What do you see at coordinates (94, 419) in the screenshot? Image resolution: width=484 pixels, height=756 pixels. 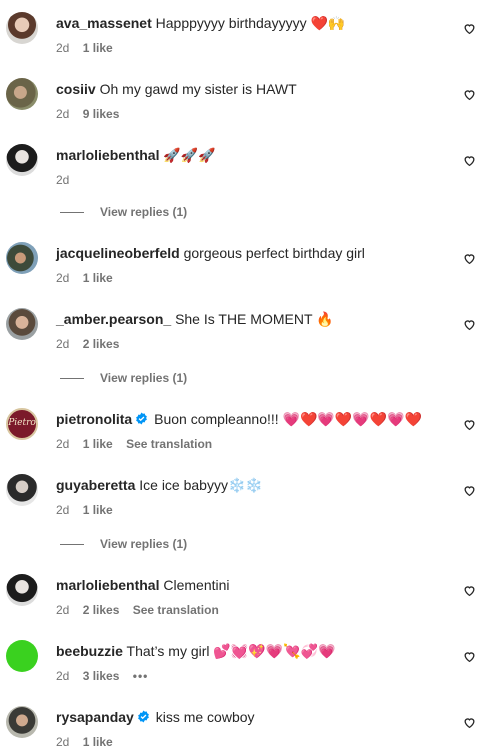 I see `username-link: pietronolita` at bounding box center [94, 419].